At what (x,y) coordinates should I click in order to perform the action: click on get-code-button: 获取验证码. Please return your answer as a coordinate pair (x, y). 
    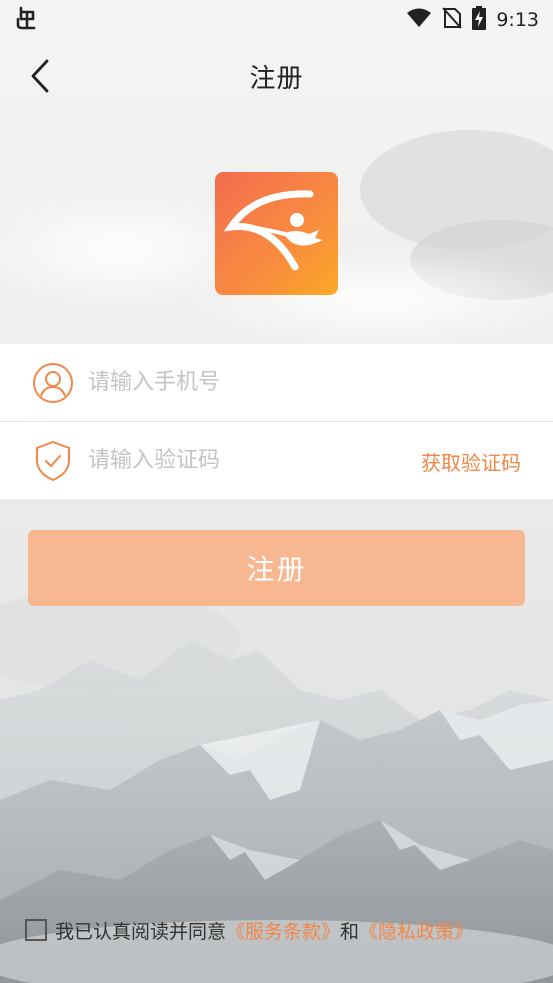
    Looking at the image, I should click on (471, 461).